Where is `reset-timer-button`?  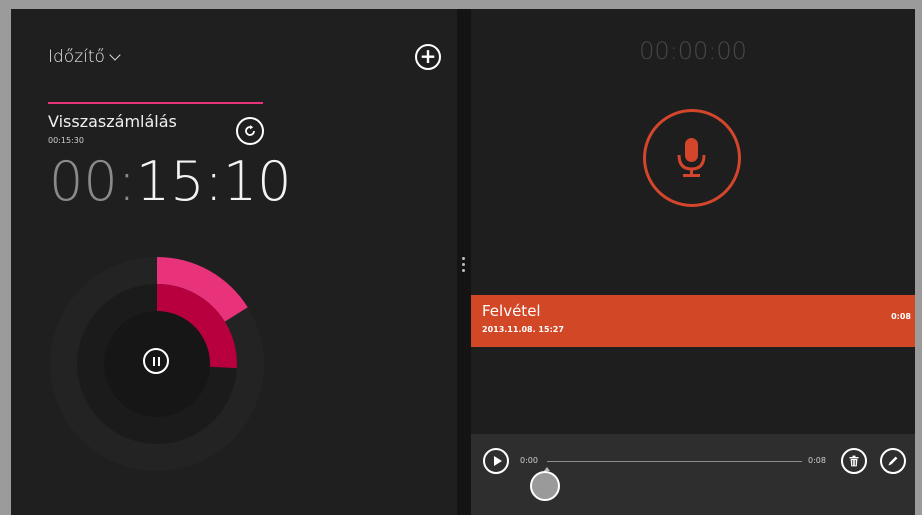
reset-timer-button is located at coordinates (250, 131).